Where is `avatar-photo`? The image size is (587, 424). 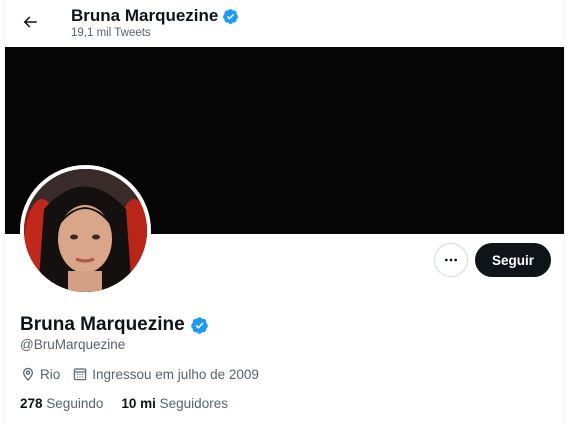
avatar-photo is located at coordinates (85, 230).